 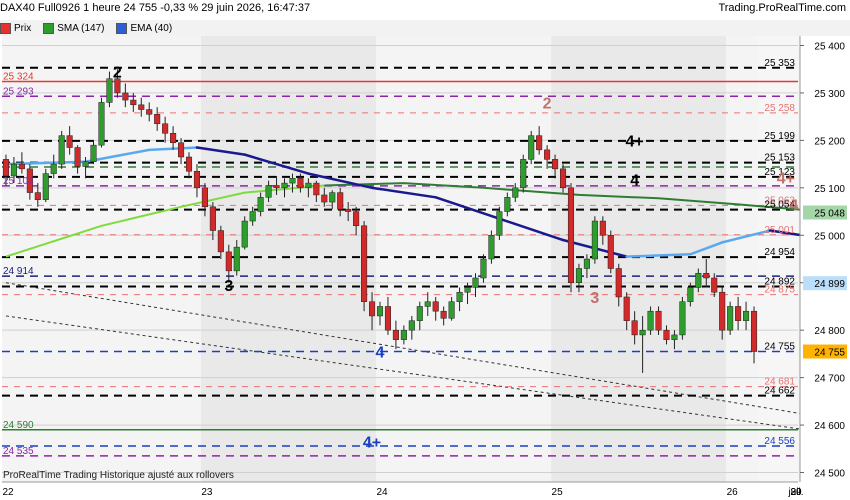 What do you see at coordinates (782, 8) in the screenshot?
I see `brand-label: Trading.ProRealTime.com` at bounding box center [782, 8].